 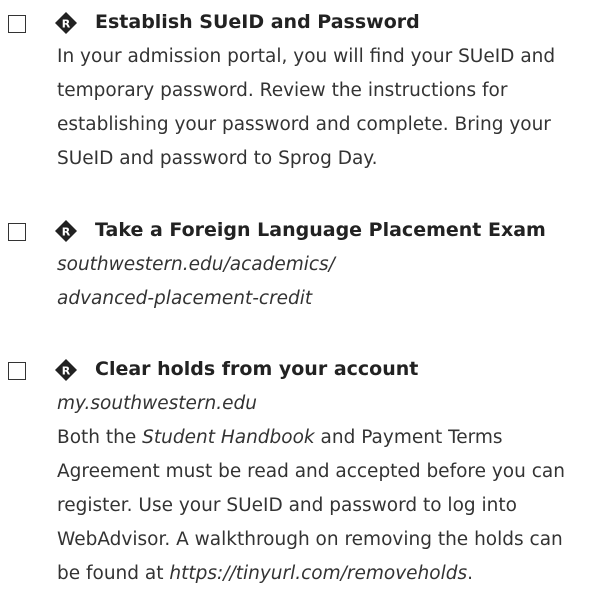 I want to click on body-text-segment: Both the, so click(x=100, y=437).